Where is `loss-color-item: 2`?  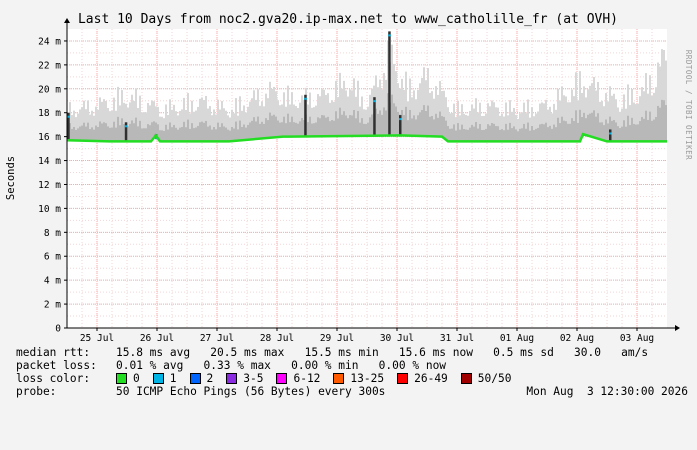 loss-color-item: 2 is located at coordinates (201, 378).